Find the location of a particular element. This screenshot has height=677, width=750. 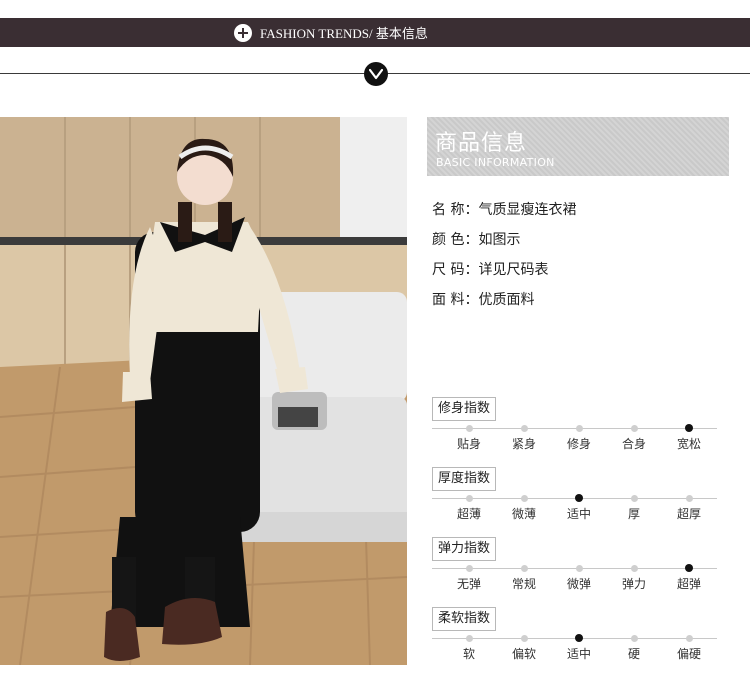

softness-index-scale: 柔软指数 软 偏软 适中 硬 偏硬 is located at coordinates (574, 638).